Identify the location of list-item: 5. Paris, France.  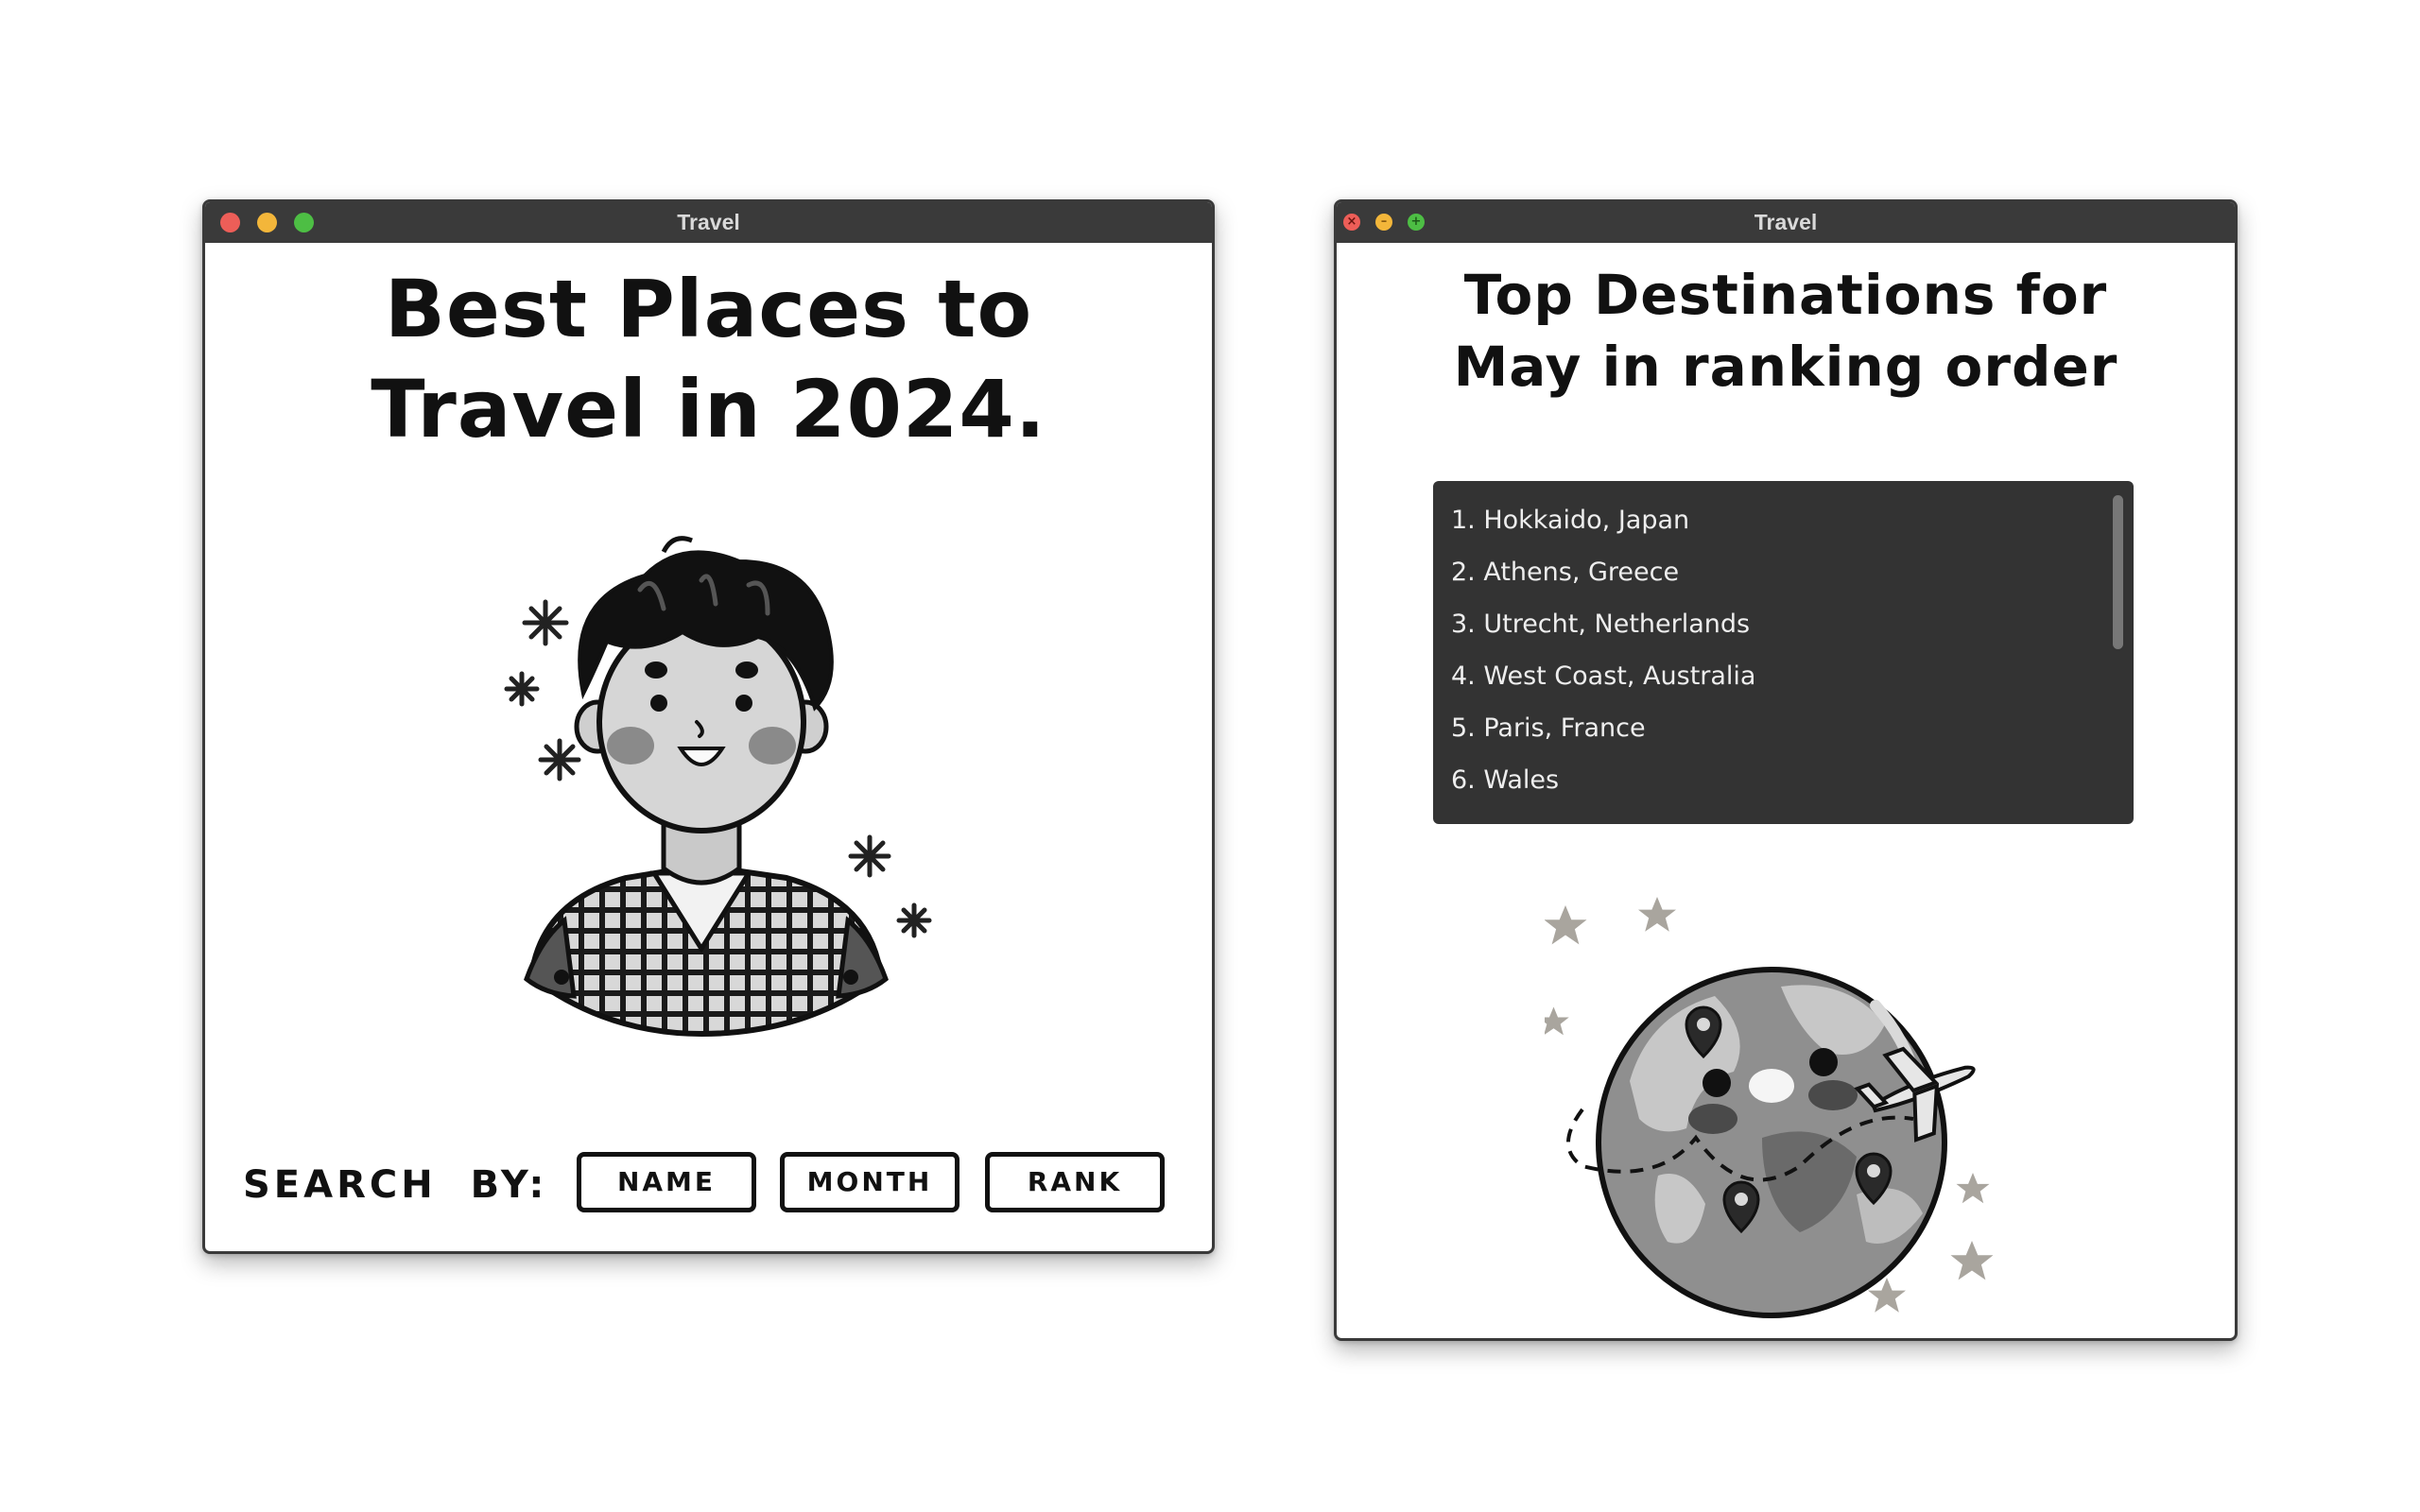
(1793, 728).